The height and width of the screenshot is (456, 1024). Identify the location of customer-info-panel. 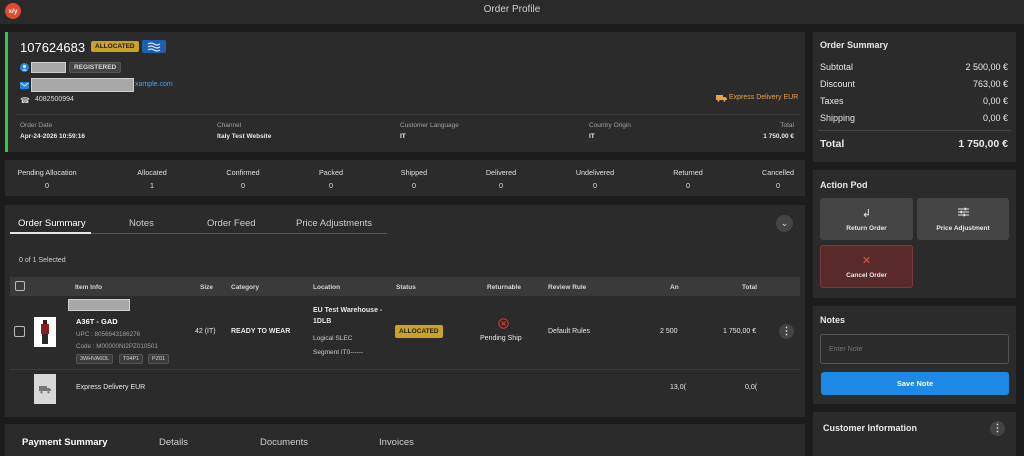
(914, 434).